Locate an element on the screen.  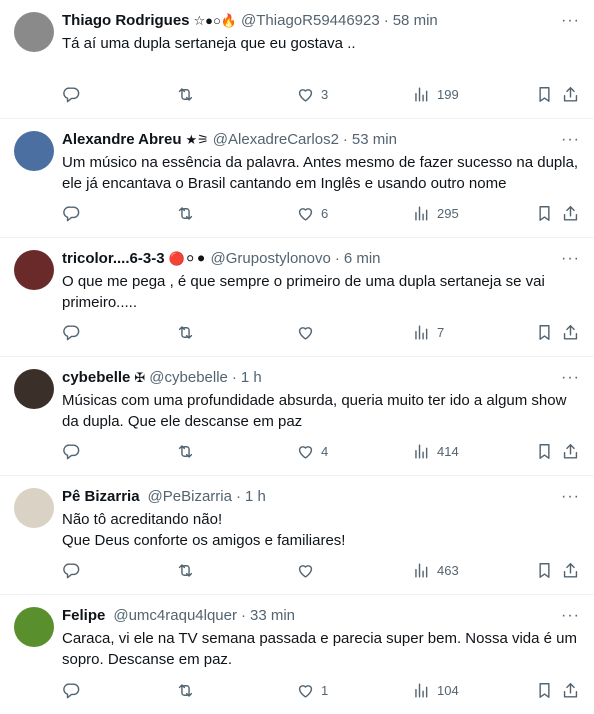
user-handle: @Grupostylonovo is located at coordinates (271, 259).